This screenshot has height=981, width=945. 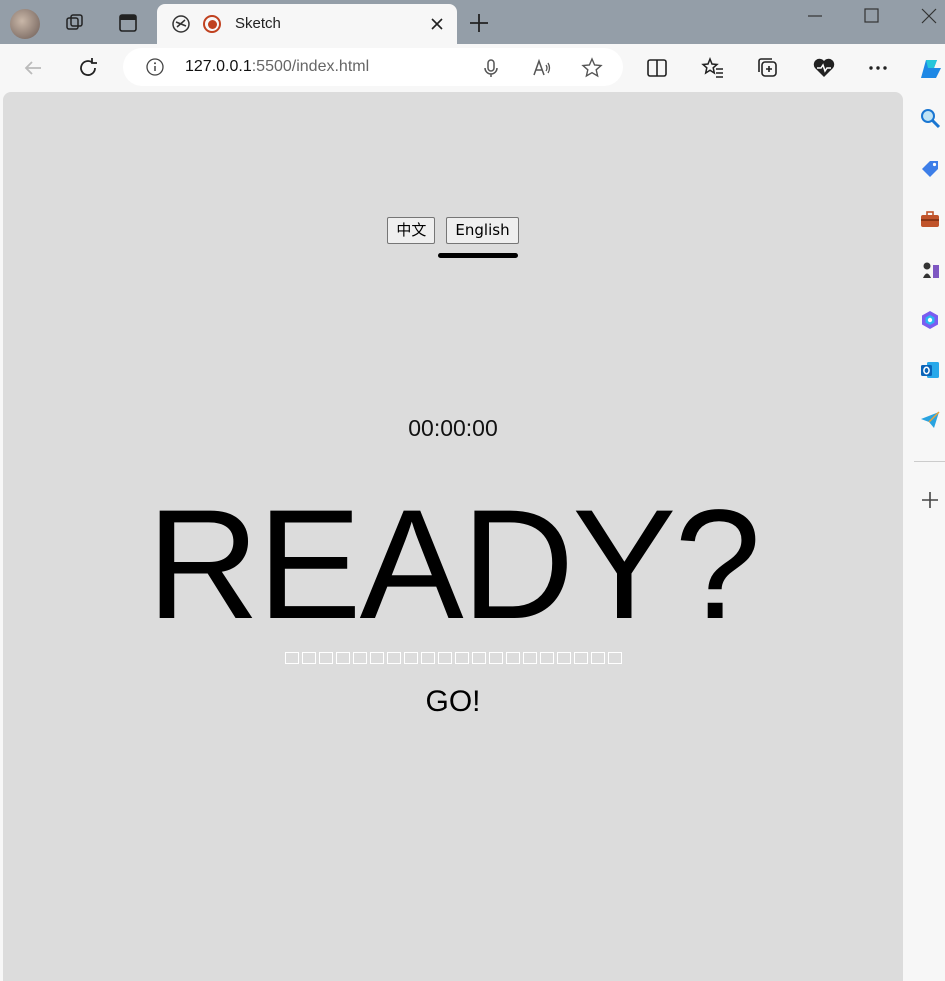 I want to click on browser-toolbar: 127.0.0.1:5500/index.html, so click(x=472, y=68).